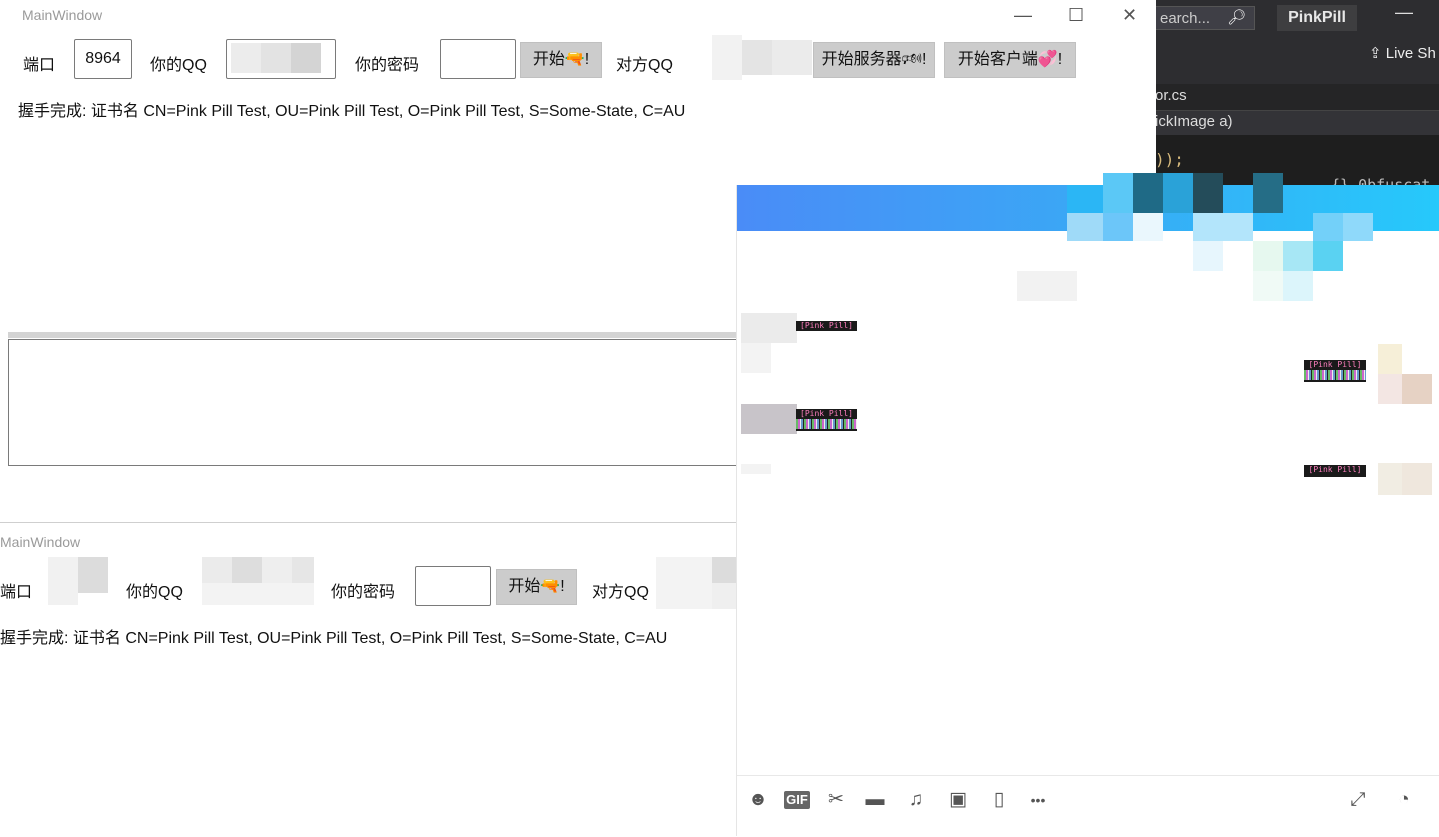  What do you see at coordinates (999, 800) in the screenshot?
I see `shake-icon: ▯` at bounding box center [999, 800].